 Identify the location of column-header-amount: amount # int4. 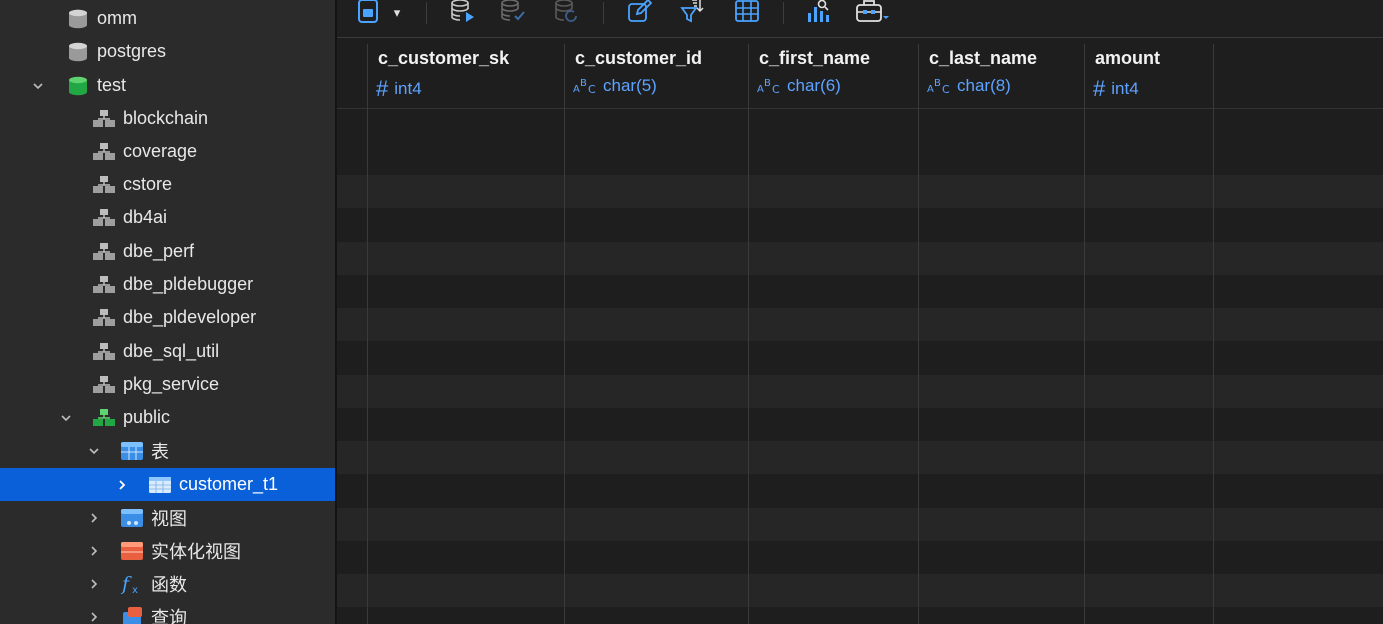
(1149, 73).